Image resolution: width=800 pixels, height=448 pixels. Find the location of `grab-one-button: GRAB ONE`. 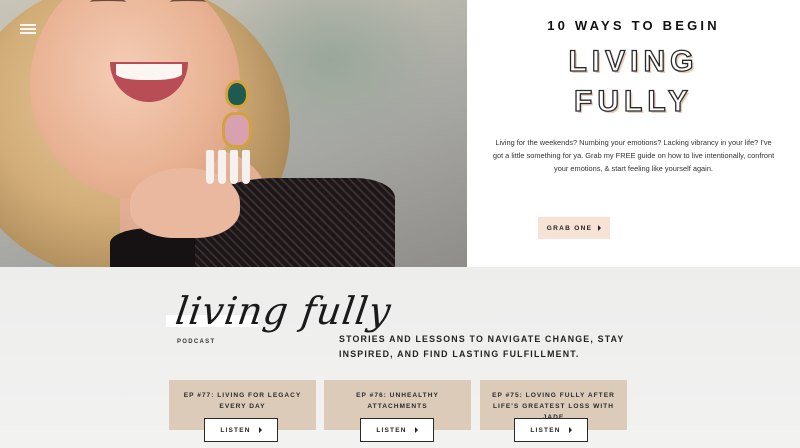

grab-one-button: GRAB ONE is located at coordinates (574, 228).